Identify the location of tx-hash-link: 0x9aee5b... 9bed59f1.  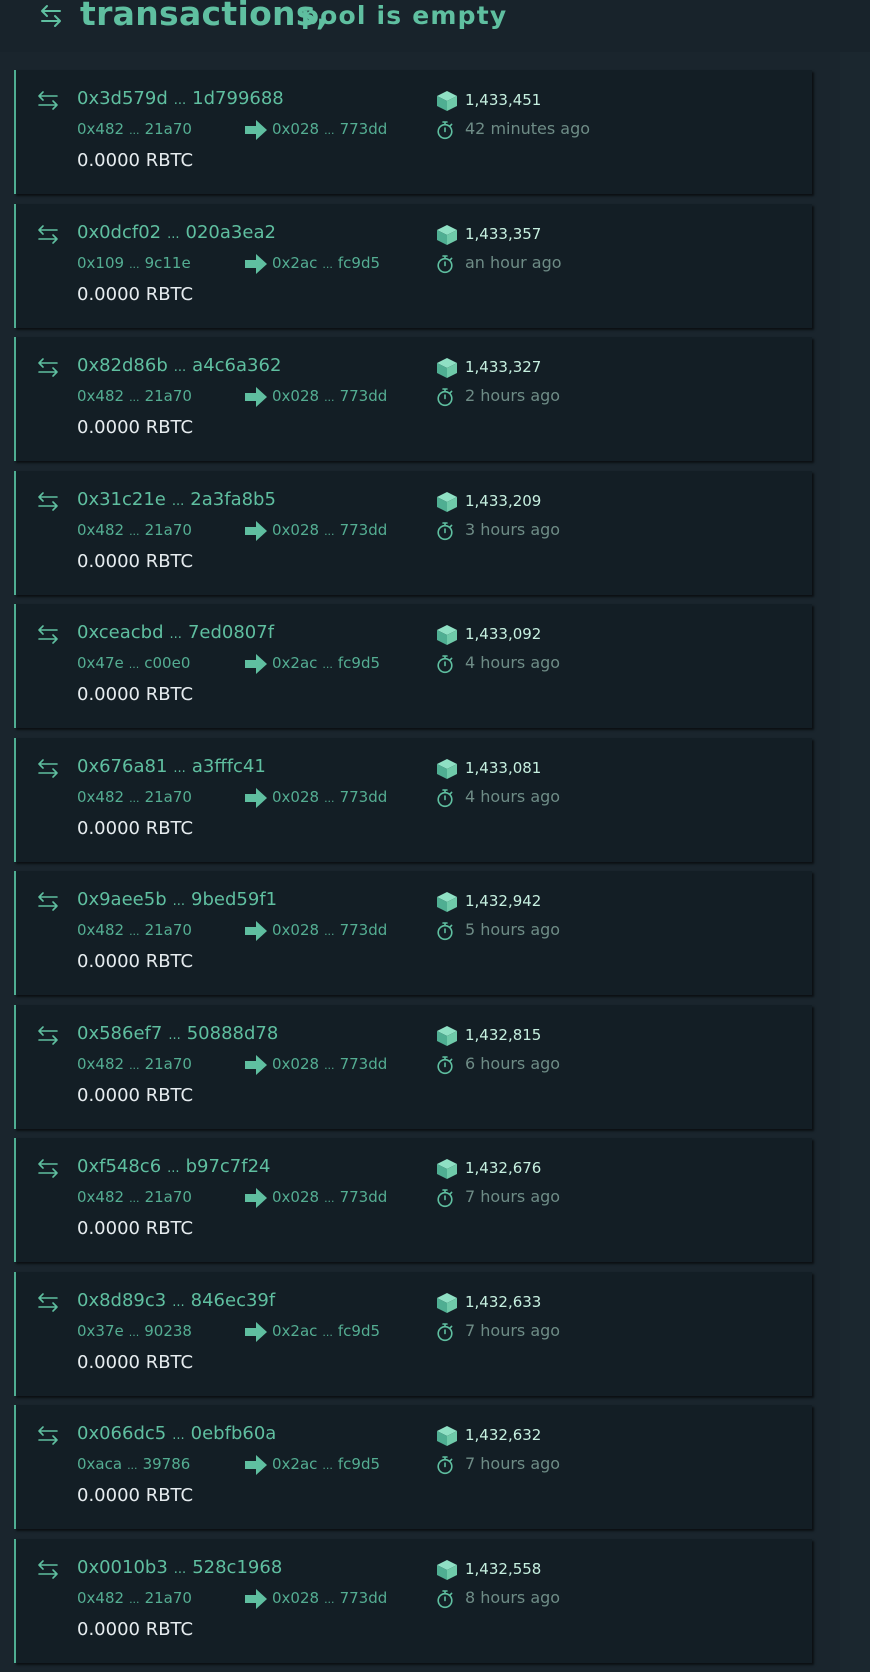
(177, 899).